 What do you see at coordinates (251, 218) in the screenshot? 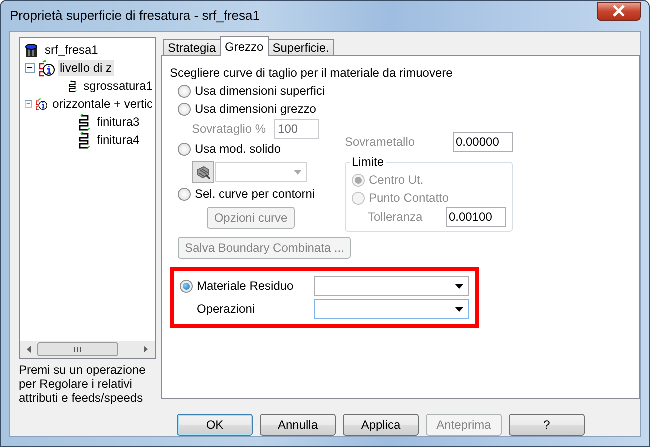
I see `curve-options-button: Opzioni curve` at bounding box center [251, 218].